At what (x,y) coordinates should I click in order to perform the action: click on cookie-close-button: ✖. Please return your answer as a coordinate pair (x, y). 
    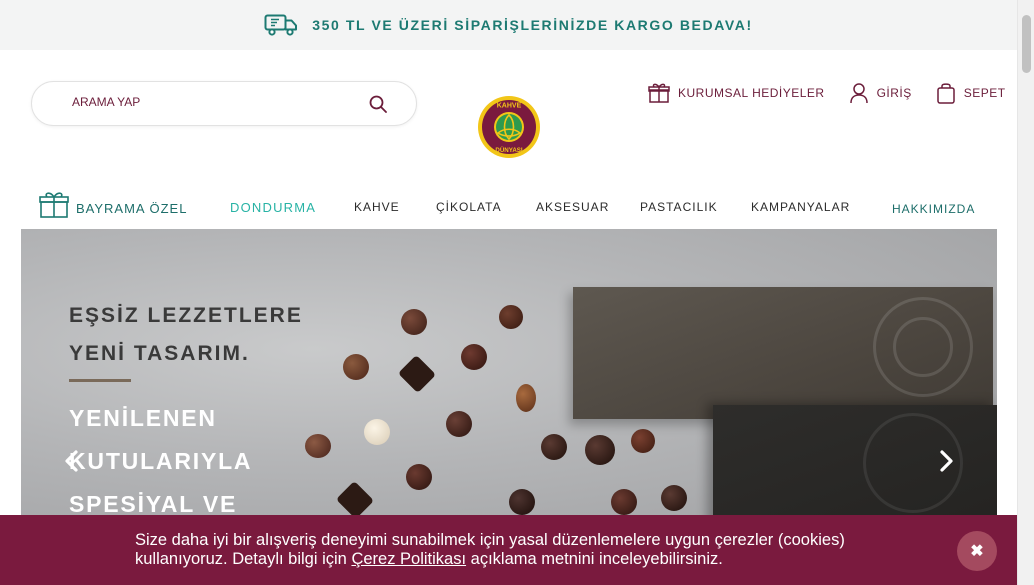
    Looking at the image, I should click on (977, 551).